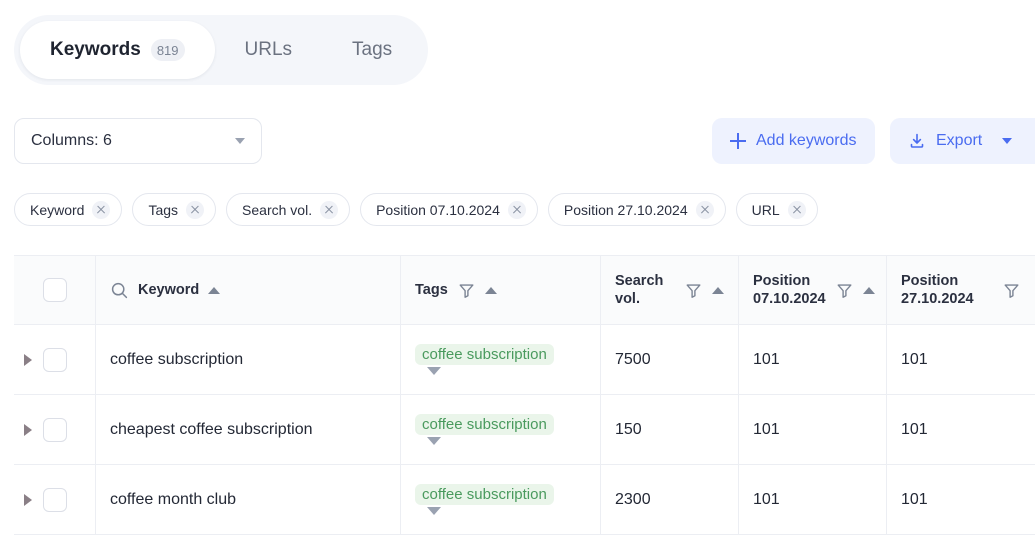  Describe the element at coordinates (670, 429) in the screenshot. I see `cell-search-volume: 150` at that location.